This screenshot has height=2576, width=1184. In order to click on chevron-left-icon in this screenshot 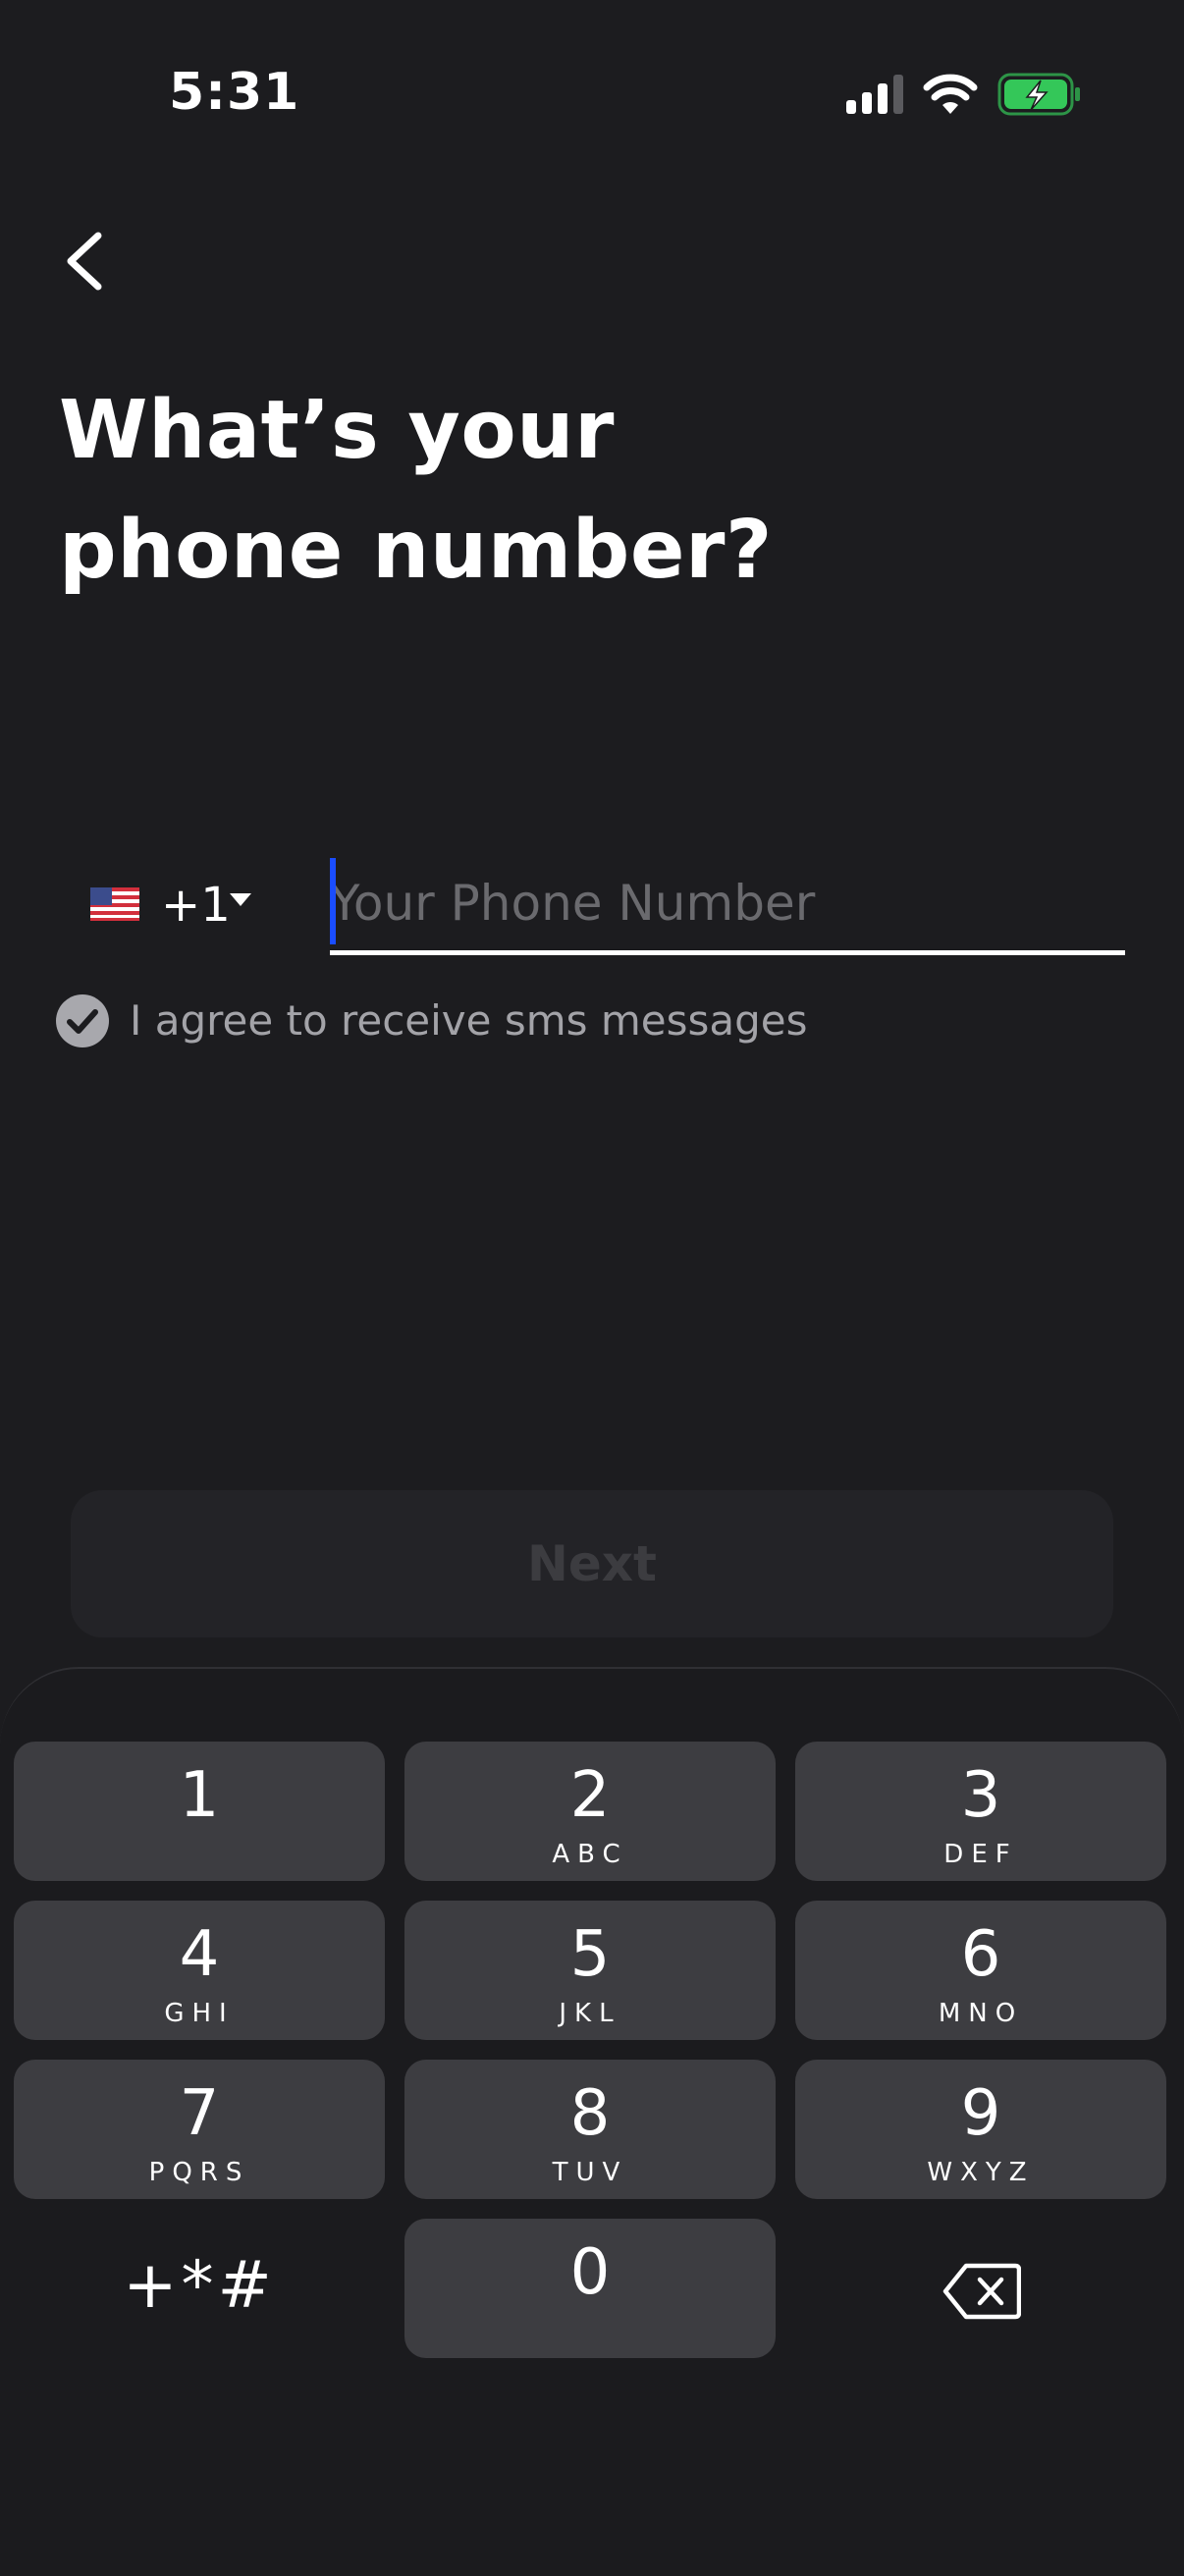, I will do `click(84, 261)`.